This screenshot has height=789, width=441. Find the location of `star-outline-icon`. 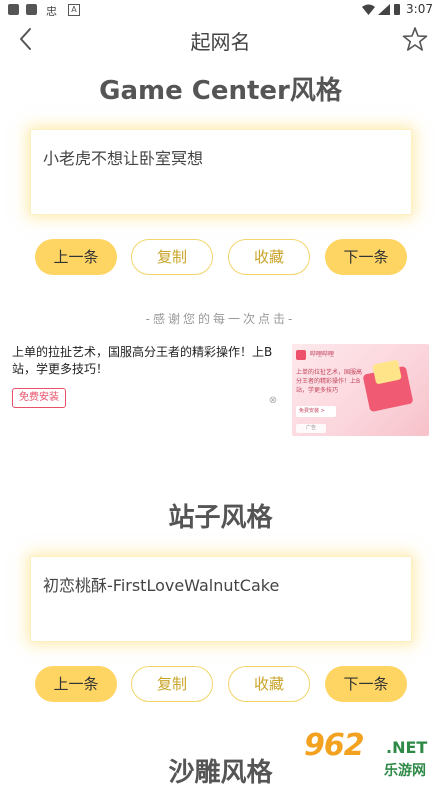

star-outline-icon is located at coordinates (415, 39).